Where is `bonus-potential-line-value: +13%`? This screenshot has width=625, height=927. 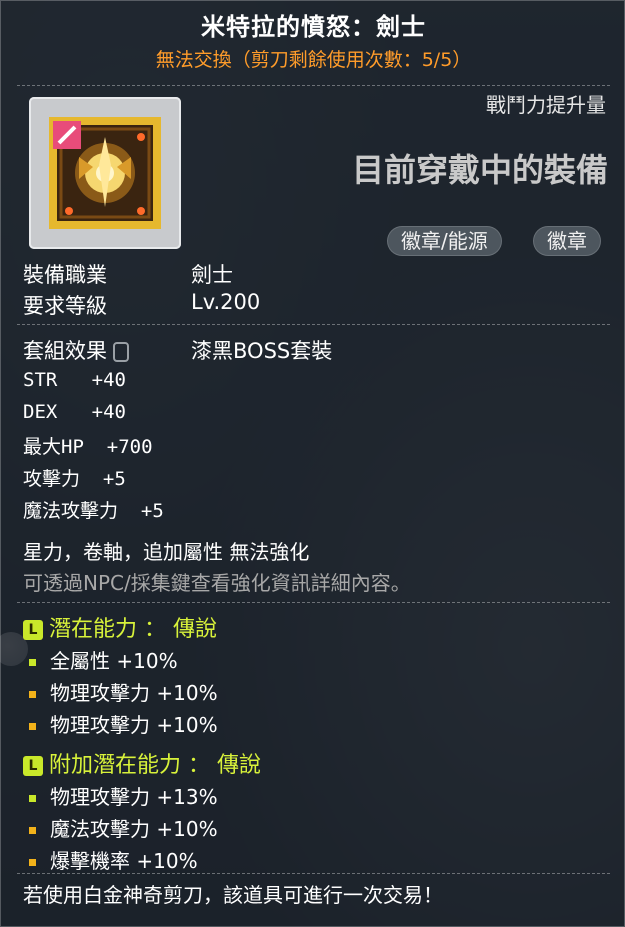
bonus-potential-line-value: +13% is located at coordinates (187, 797).